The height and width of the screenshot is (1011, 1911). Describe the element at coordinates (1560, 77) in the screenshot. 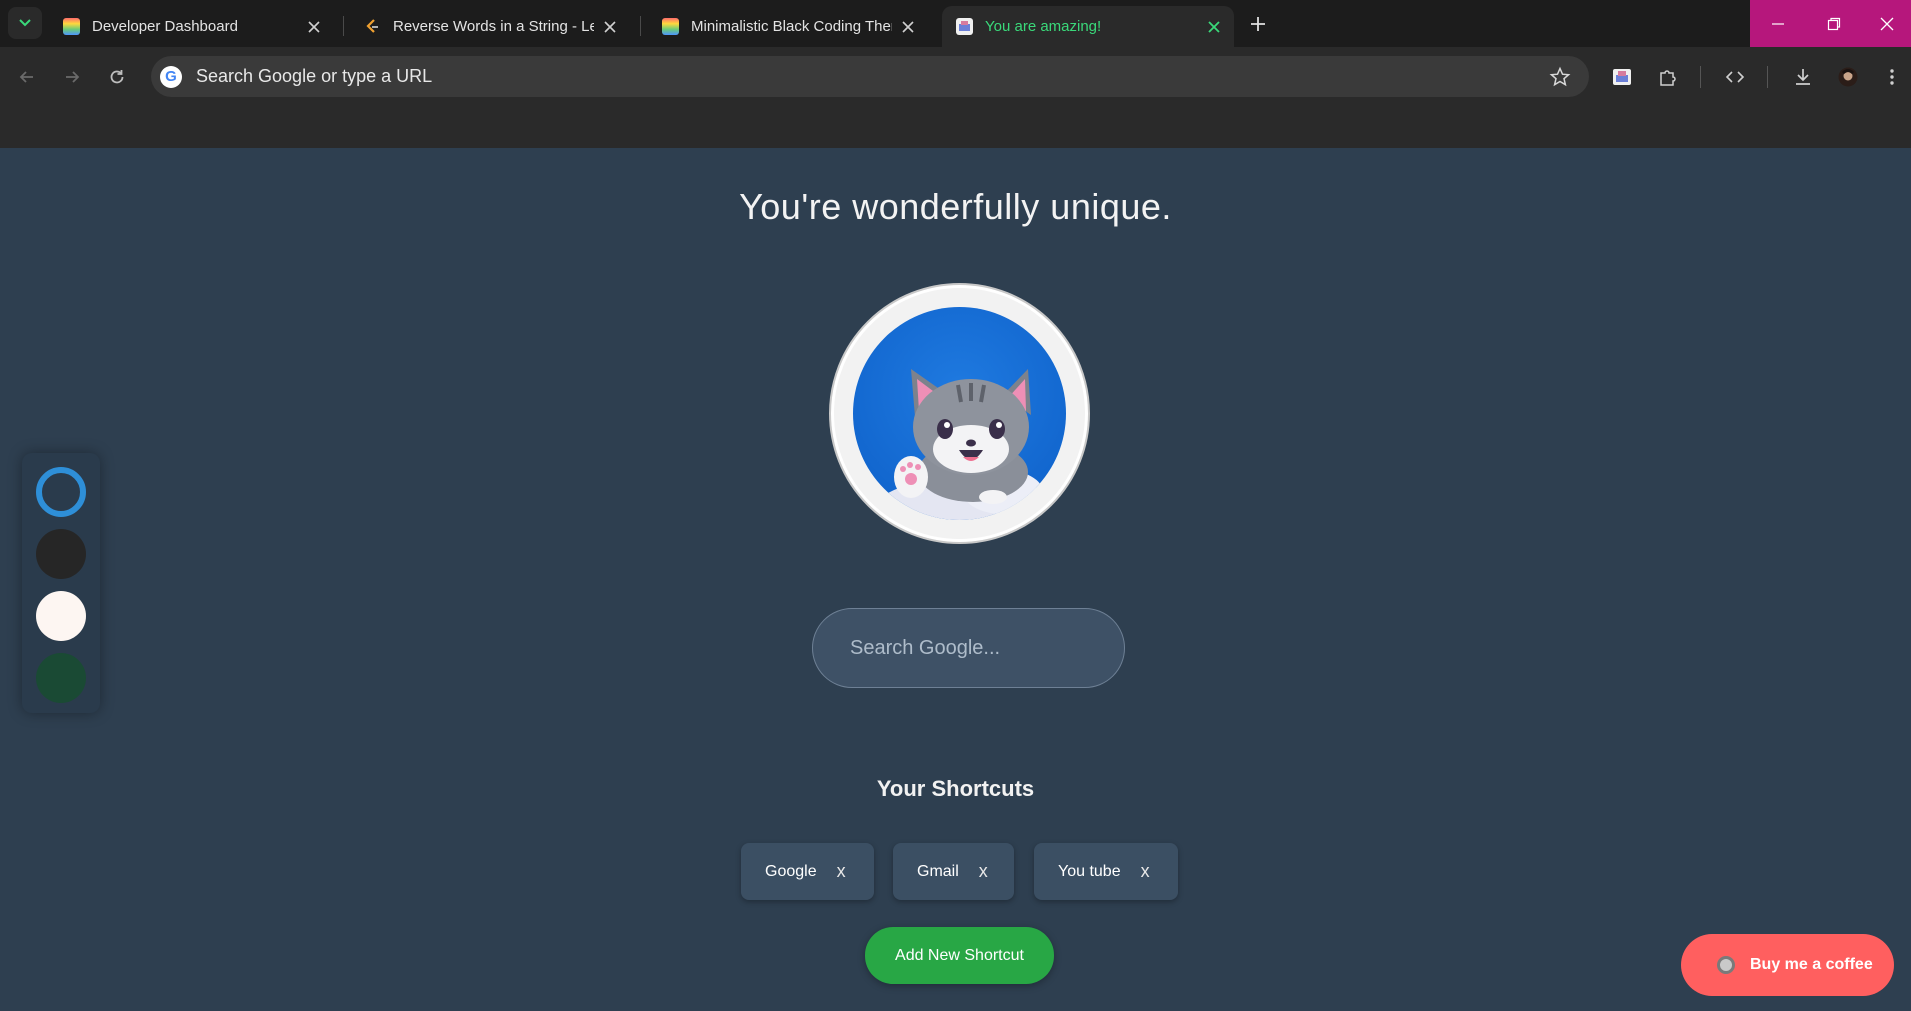

I see `bookmark-star-icon` at that location.